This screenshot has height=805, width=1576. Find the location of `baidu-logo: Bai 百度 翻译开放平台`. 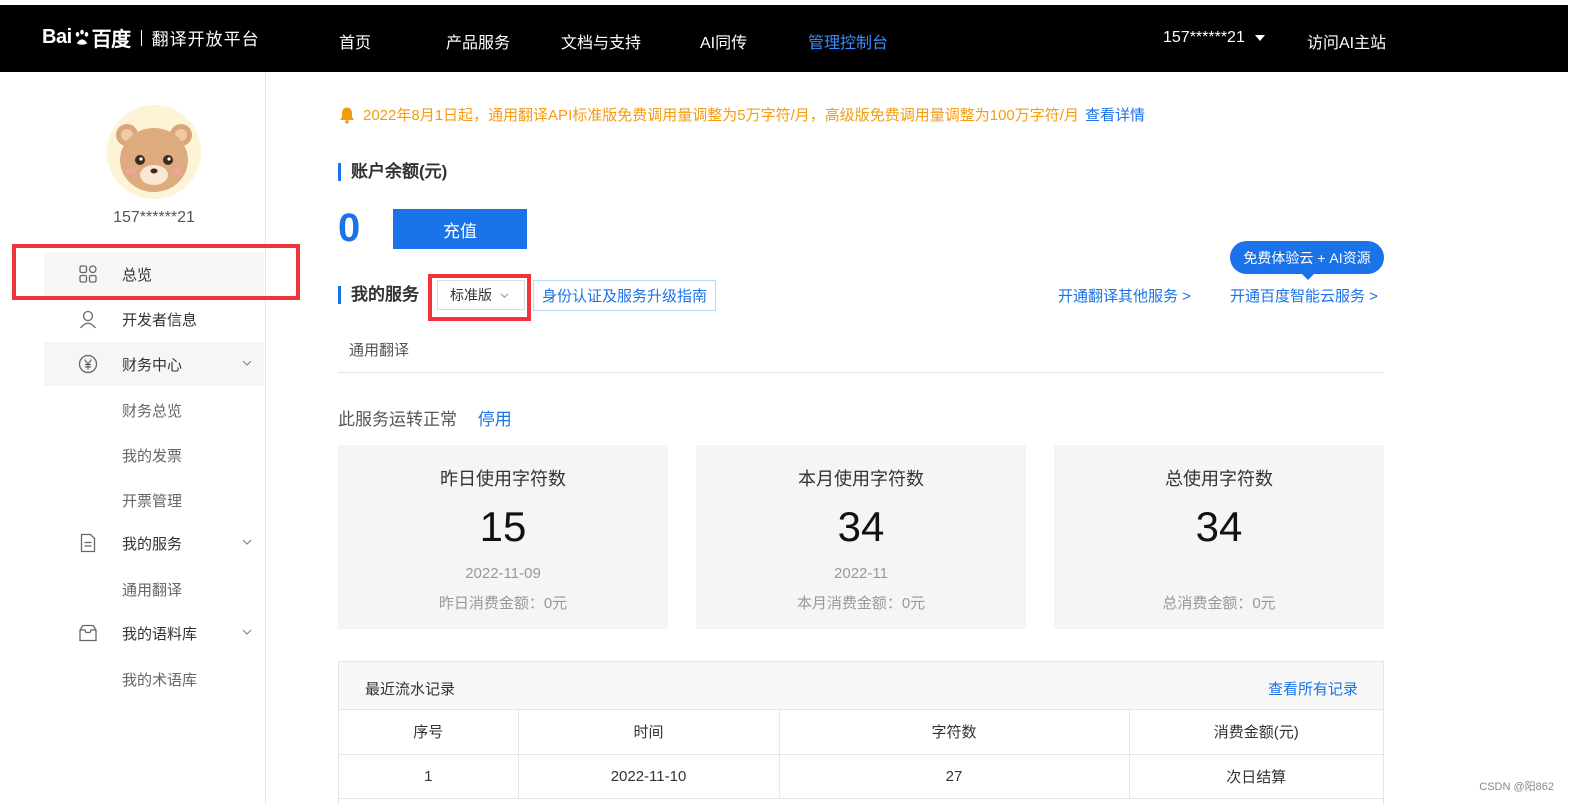

baidu-logo: Bai 百度 翻译开放平台 is located at coordinates (151, 37).